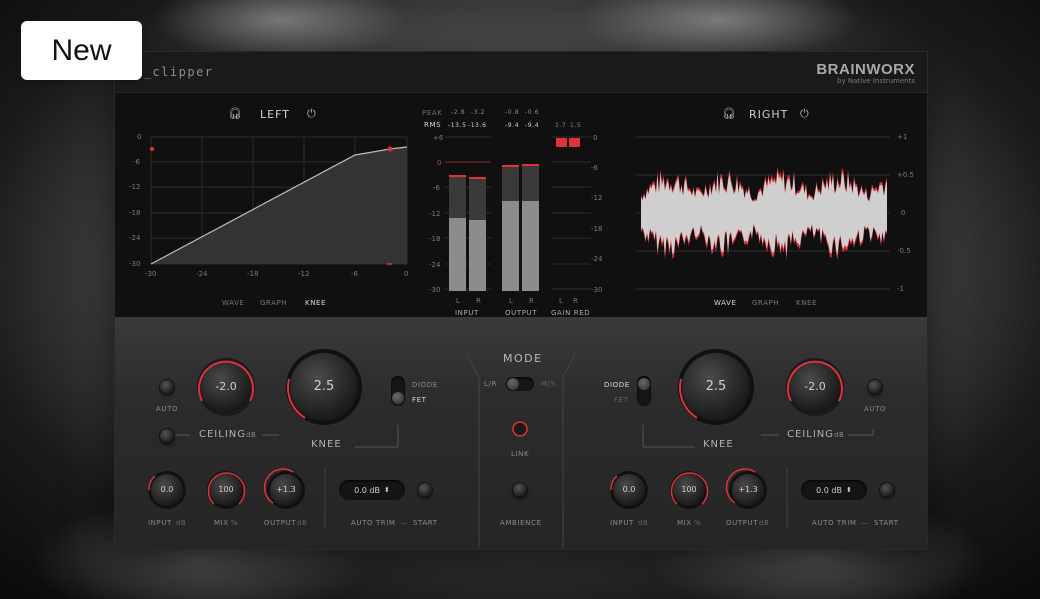  What do you see at coordinates (886, 523) in the screenshot?
I see `start-label-right: START` at bounding box center [886, 523].